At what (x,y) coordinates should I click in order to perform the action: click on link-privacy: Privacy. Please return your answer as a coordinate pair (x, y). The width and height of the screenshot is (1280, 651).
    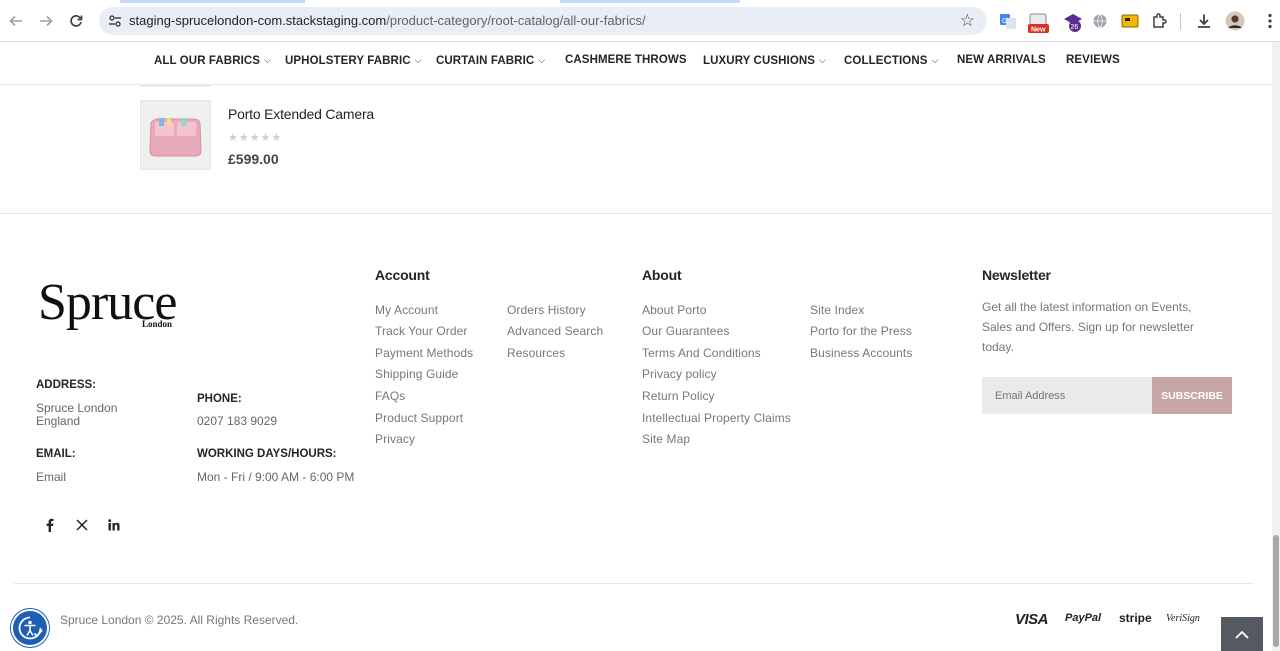
    Looking at the image, I should click on (395, 439).